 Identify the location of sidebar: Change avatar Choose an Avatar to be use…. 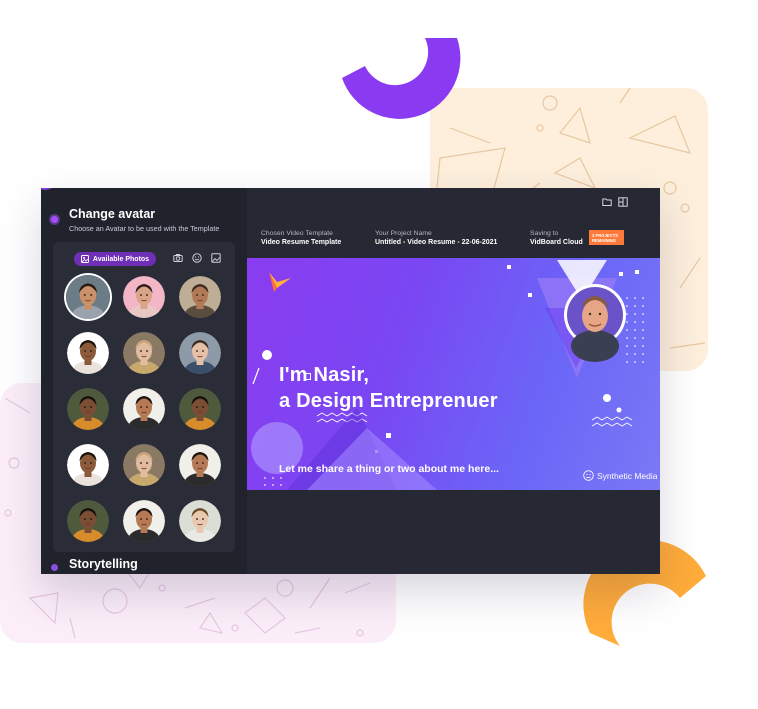
(144, 381).